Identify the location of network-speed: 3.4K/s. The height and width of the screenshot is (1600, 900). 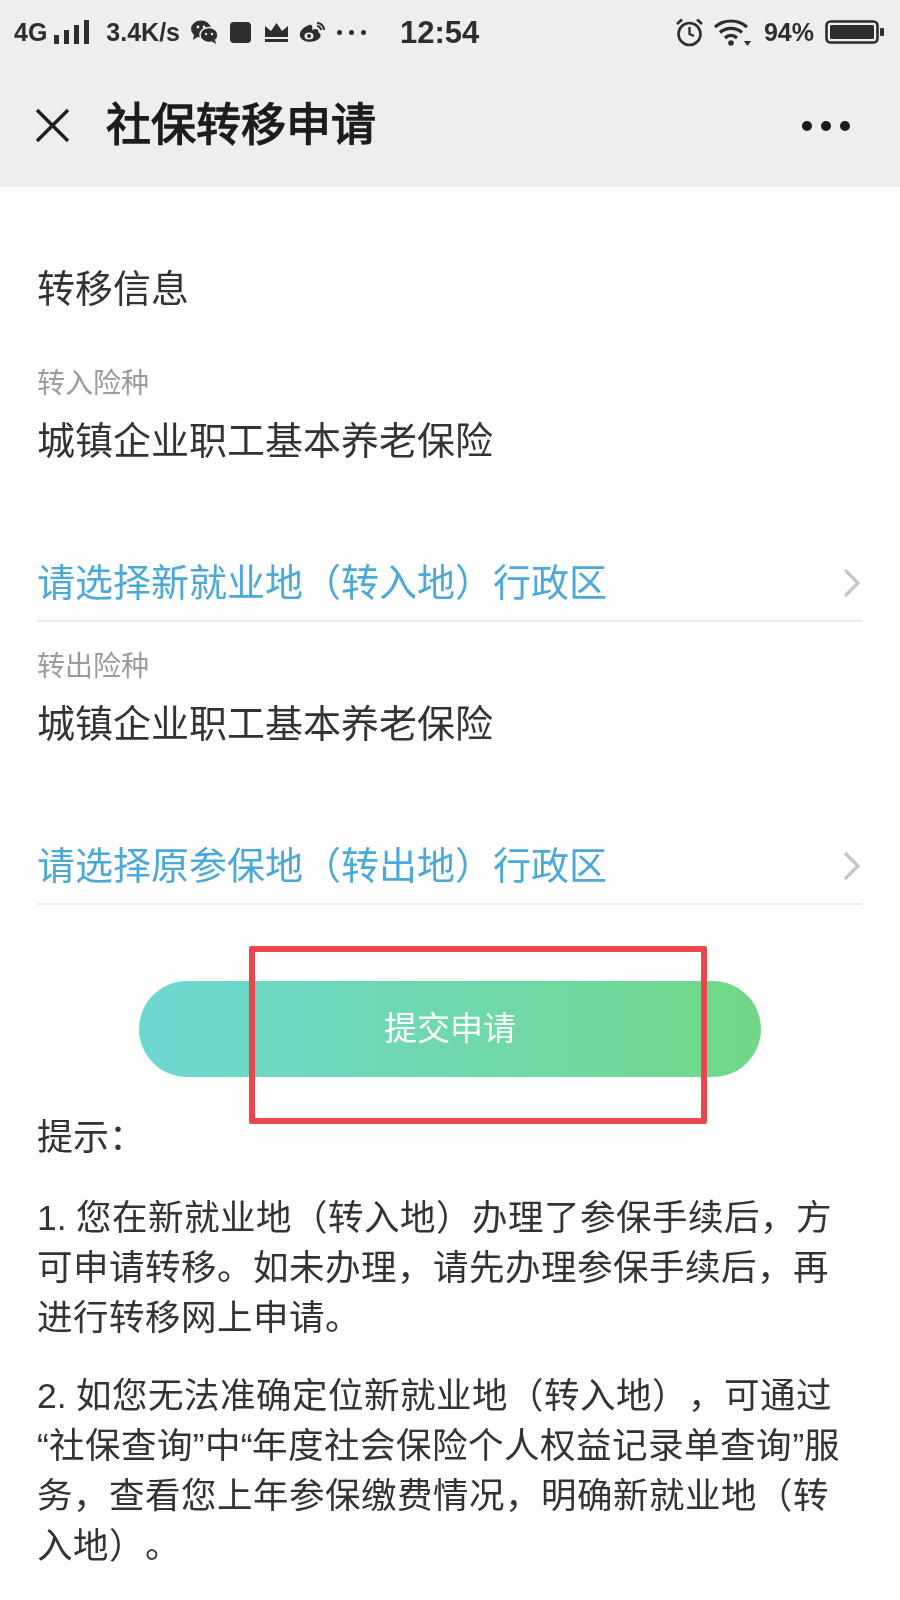
(143, 32).